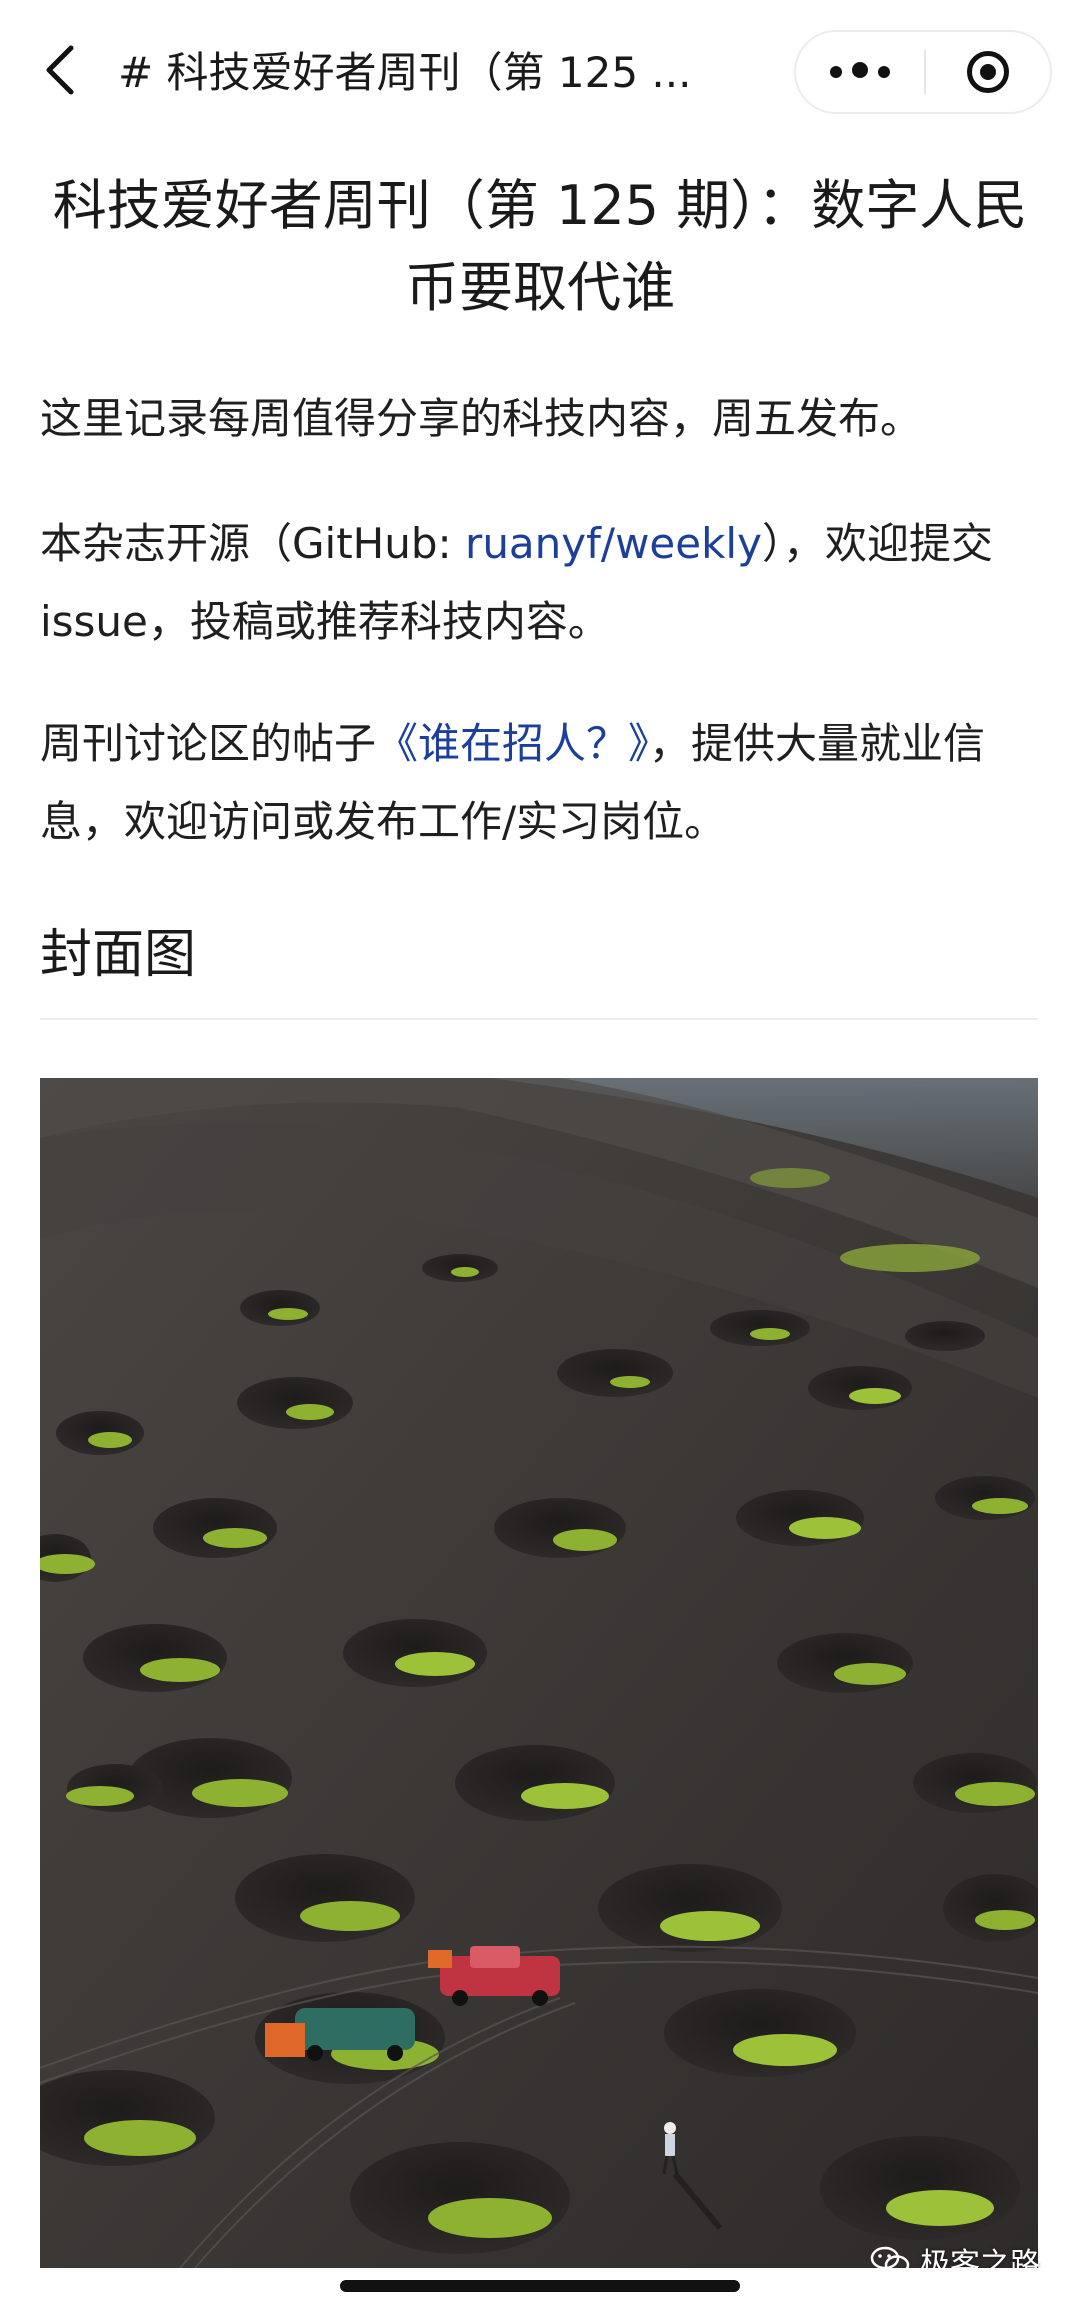 The height and width of the screenshot is (2312, 1080). Describe the element at coordinates (481, 418) in the screenshot. I see `intro-paragraph: 这里记录每周值得分享的科技内容，周五发布。` at that location.